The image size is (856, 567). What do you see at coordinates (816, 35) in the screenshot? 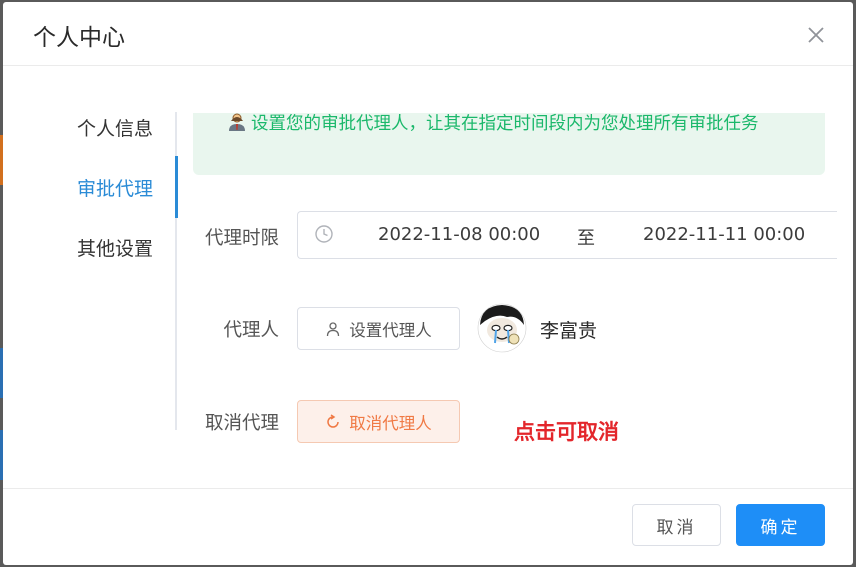
I see `close-icon` at bounding box center [816, 35].